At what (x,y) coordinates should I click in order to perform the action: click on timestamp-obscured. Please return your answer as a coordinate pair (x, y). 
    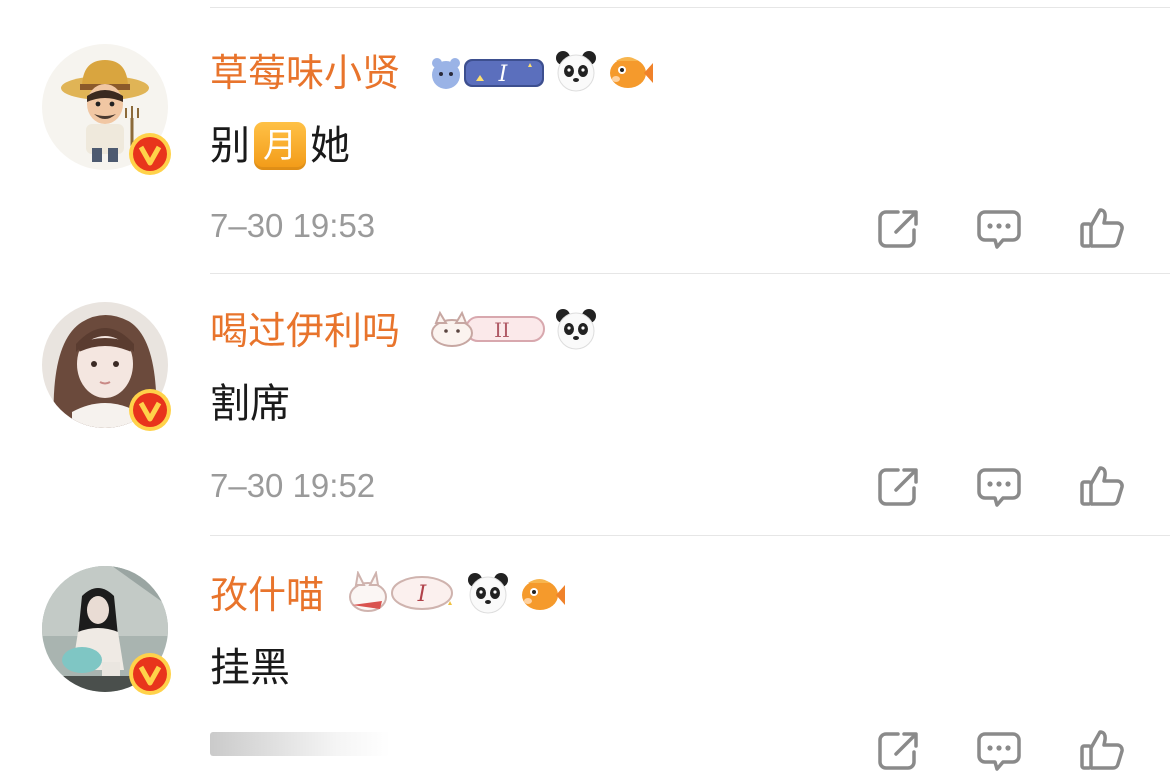
    Looking at the image, I should click on (300, 744).